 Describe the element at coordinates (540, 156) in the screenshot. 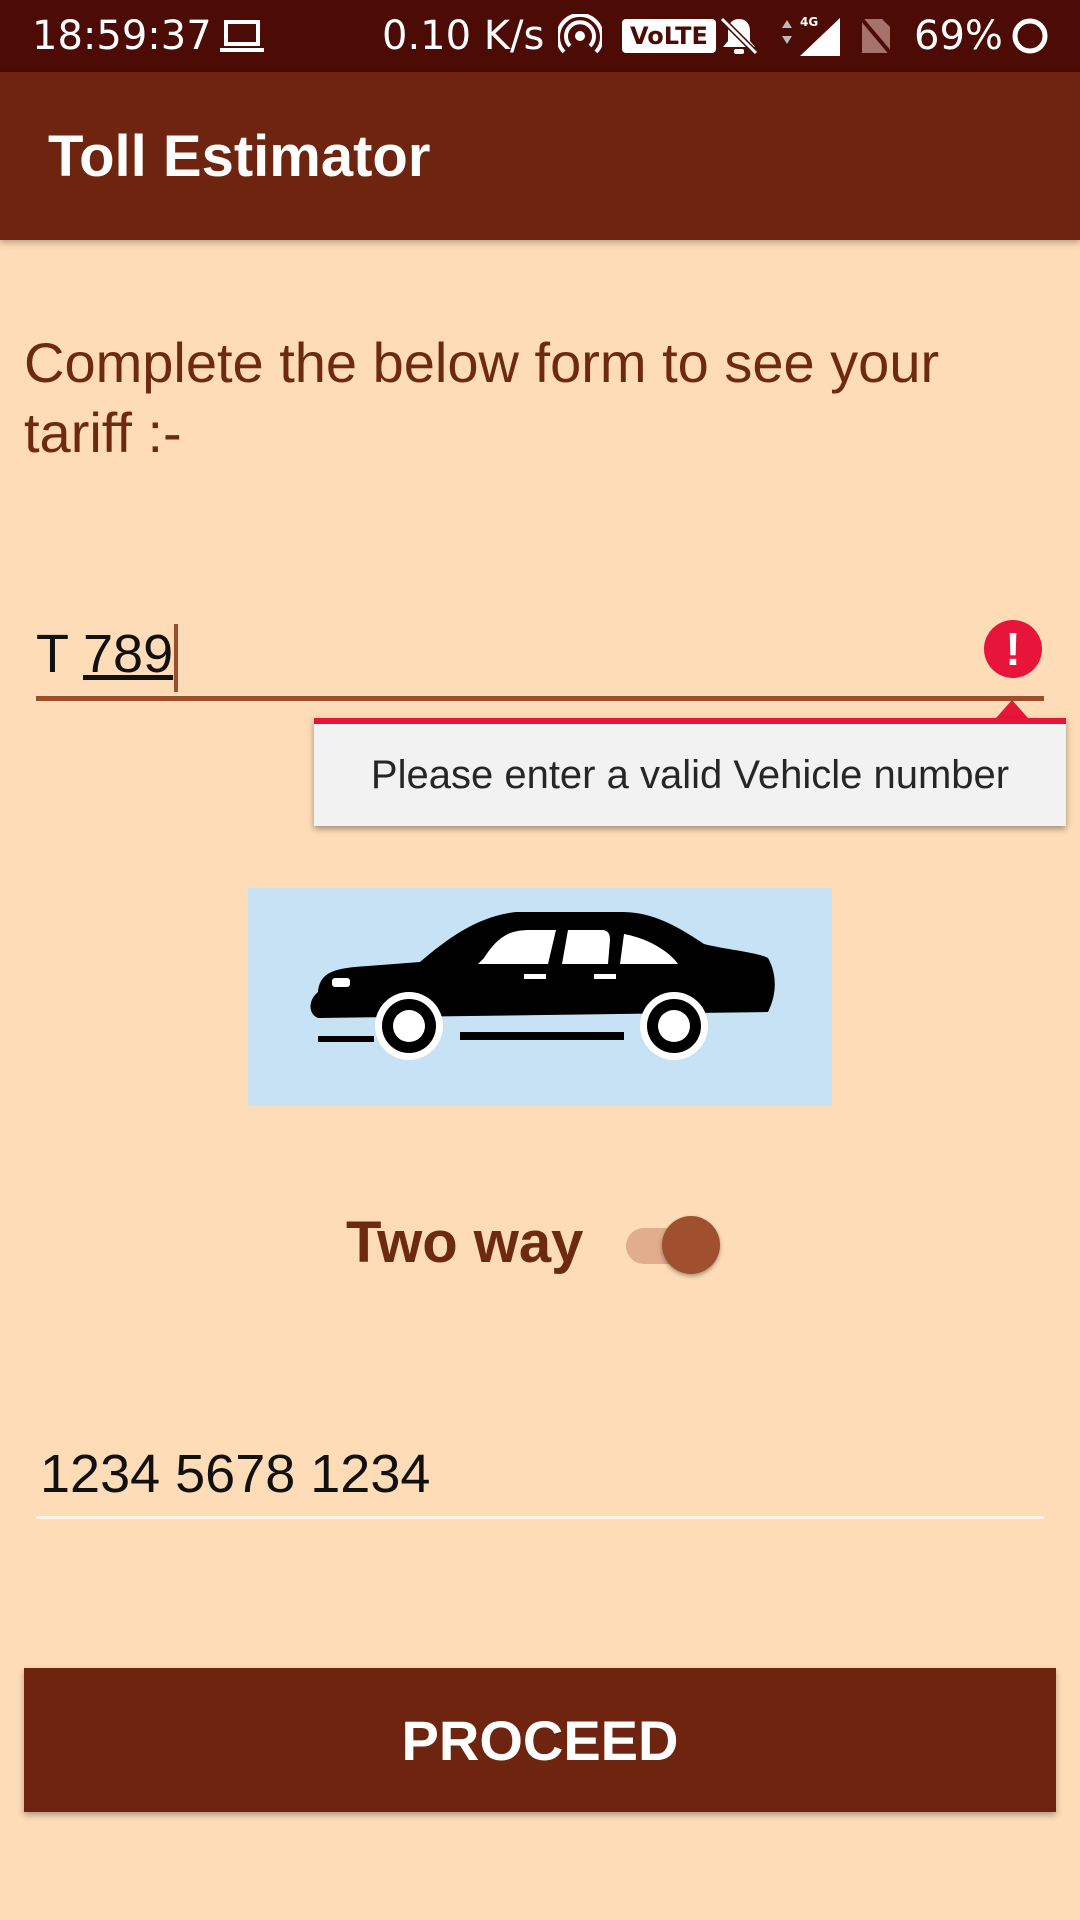

I see `app-bar: Toll Estimator` at that location.